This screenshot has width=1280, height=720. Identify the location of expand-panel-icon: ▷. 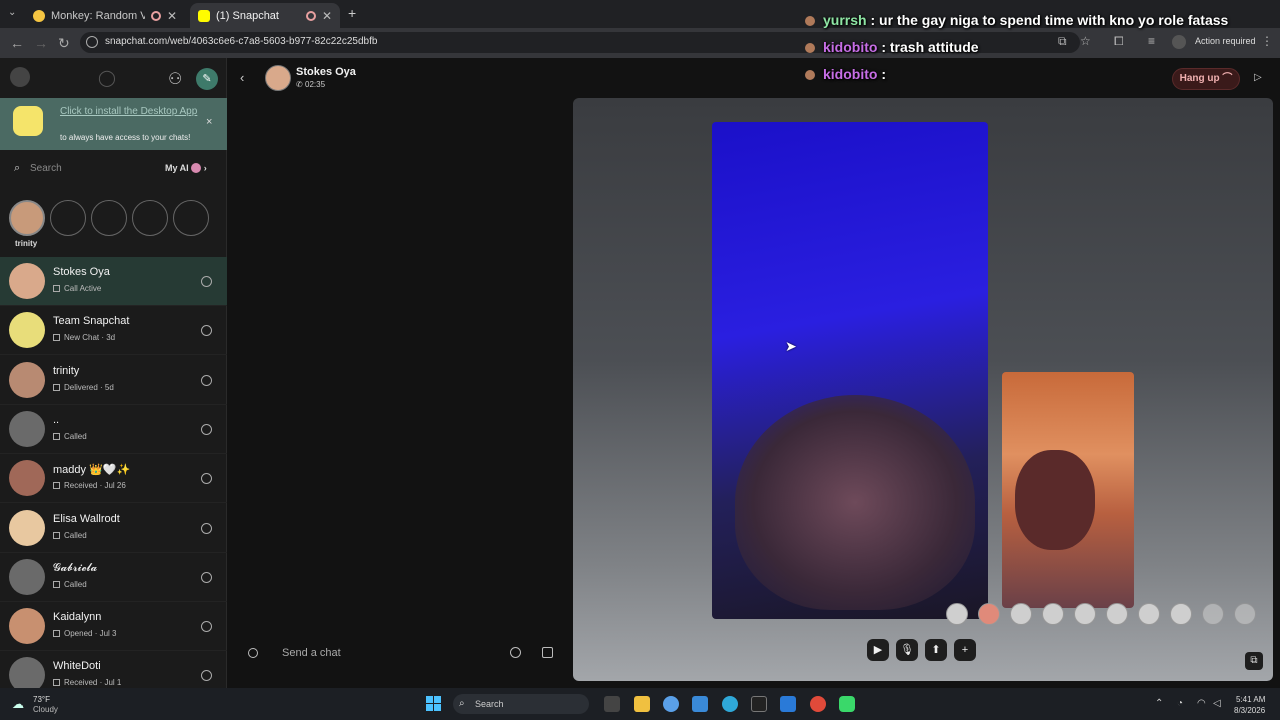
(1258, 77).